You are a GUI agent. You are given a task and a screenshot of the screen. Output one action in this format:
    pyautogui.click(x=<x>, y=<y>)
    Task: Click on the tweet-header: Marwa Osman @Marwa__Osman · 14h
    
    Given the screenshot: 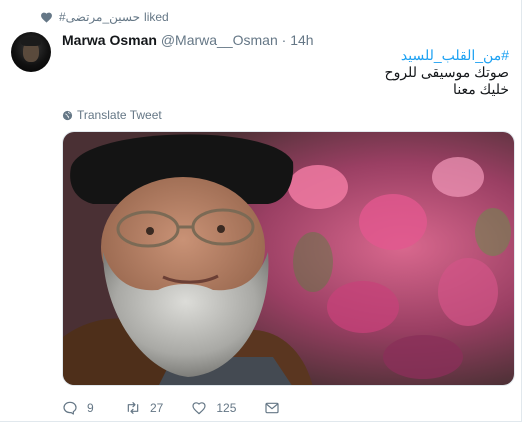 What is the action you would take?
    pyautogui.click(x=188, y=40)
    